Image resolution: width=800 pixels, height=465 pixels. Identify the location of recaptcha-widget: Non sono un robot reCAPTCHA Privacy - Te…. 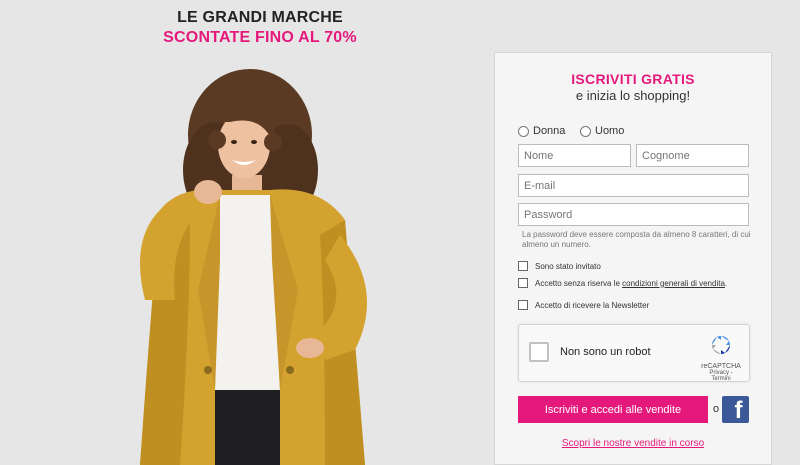
(634, 353).